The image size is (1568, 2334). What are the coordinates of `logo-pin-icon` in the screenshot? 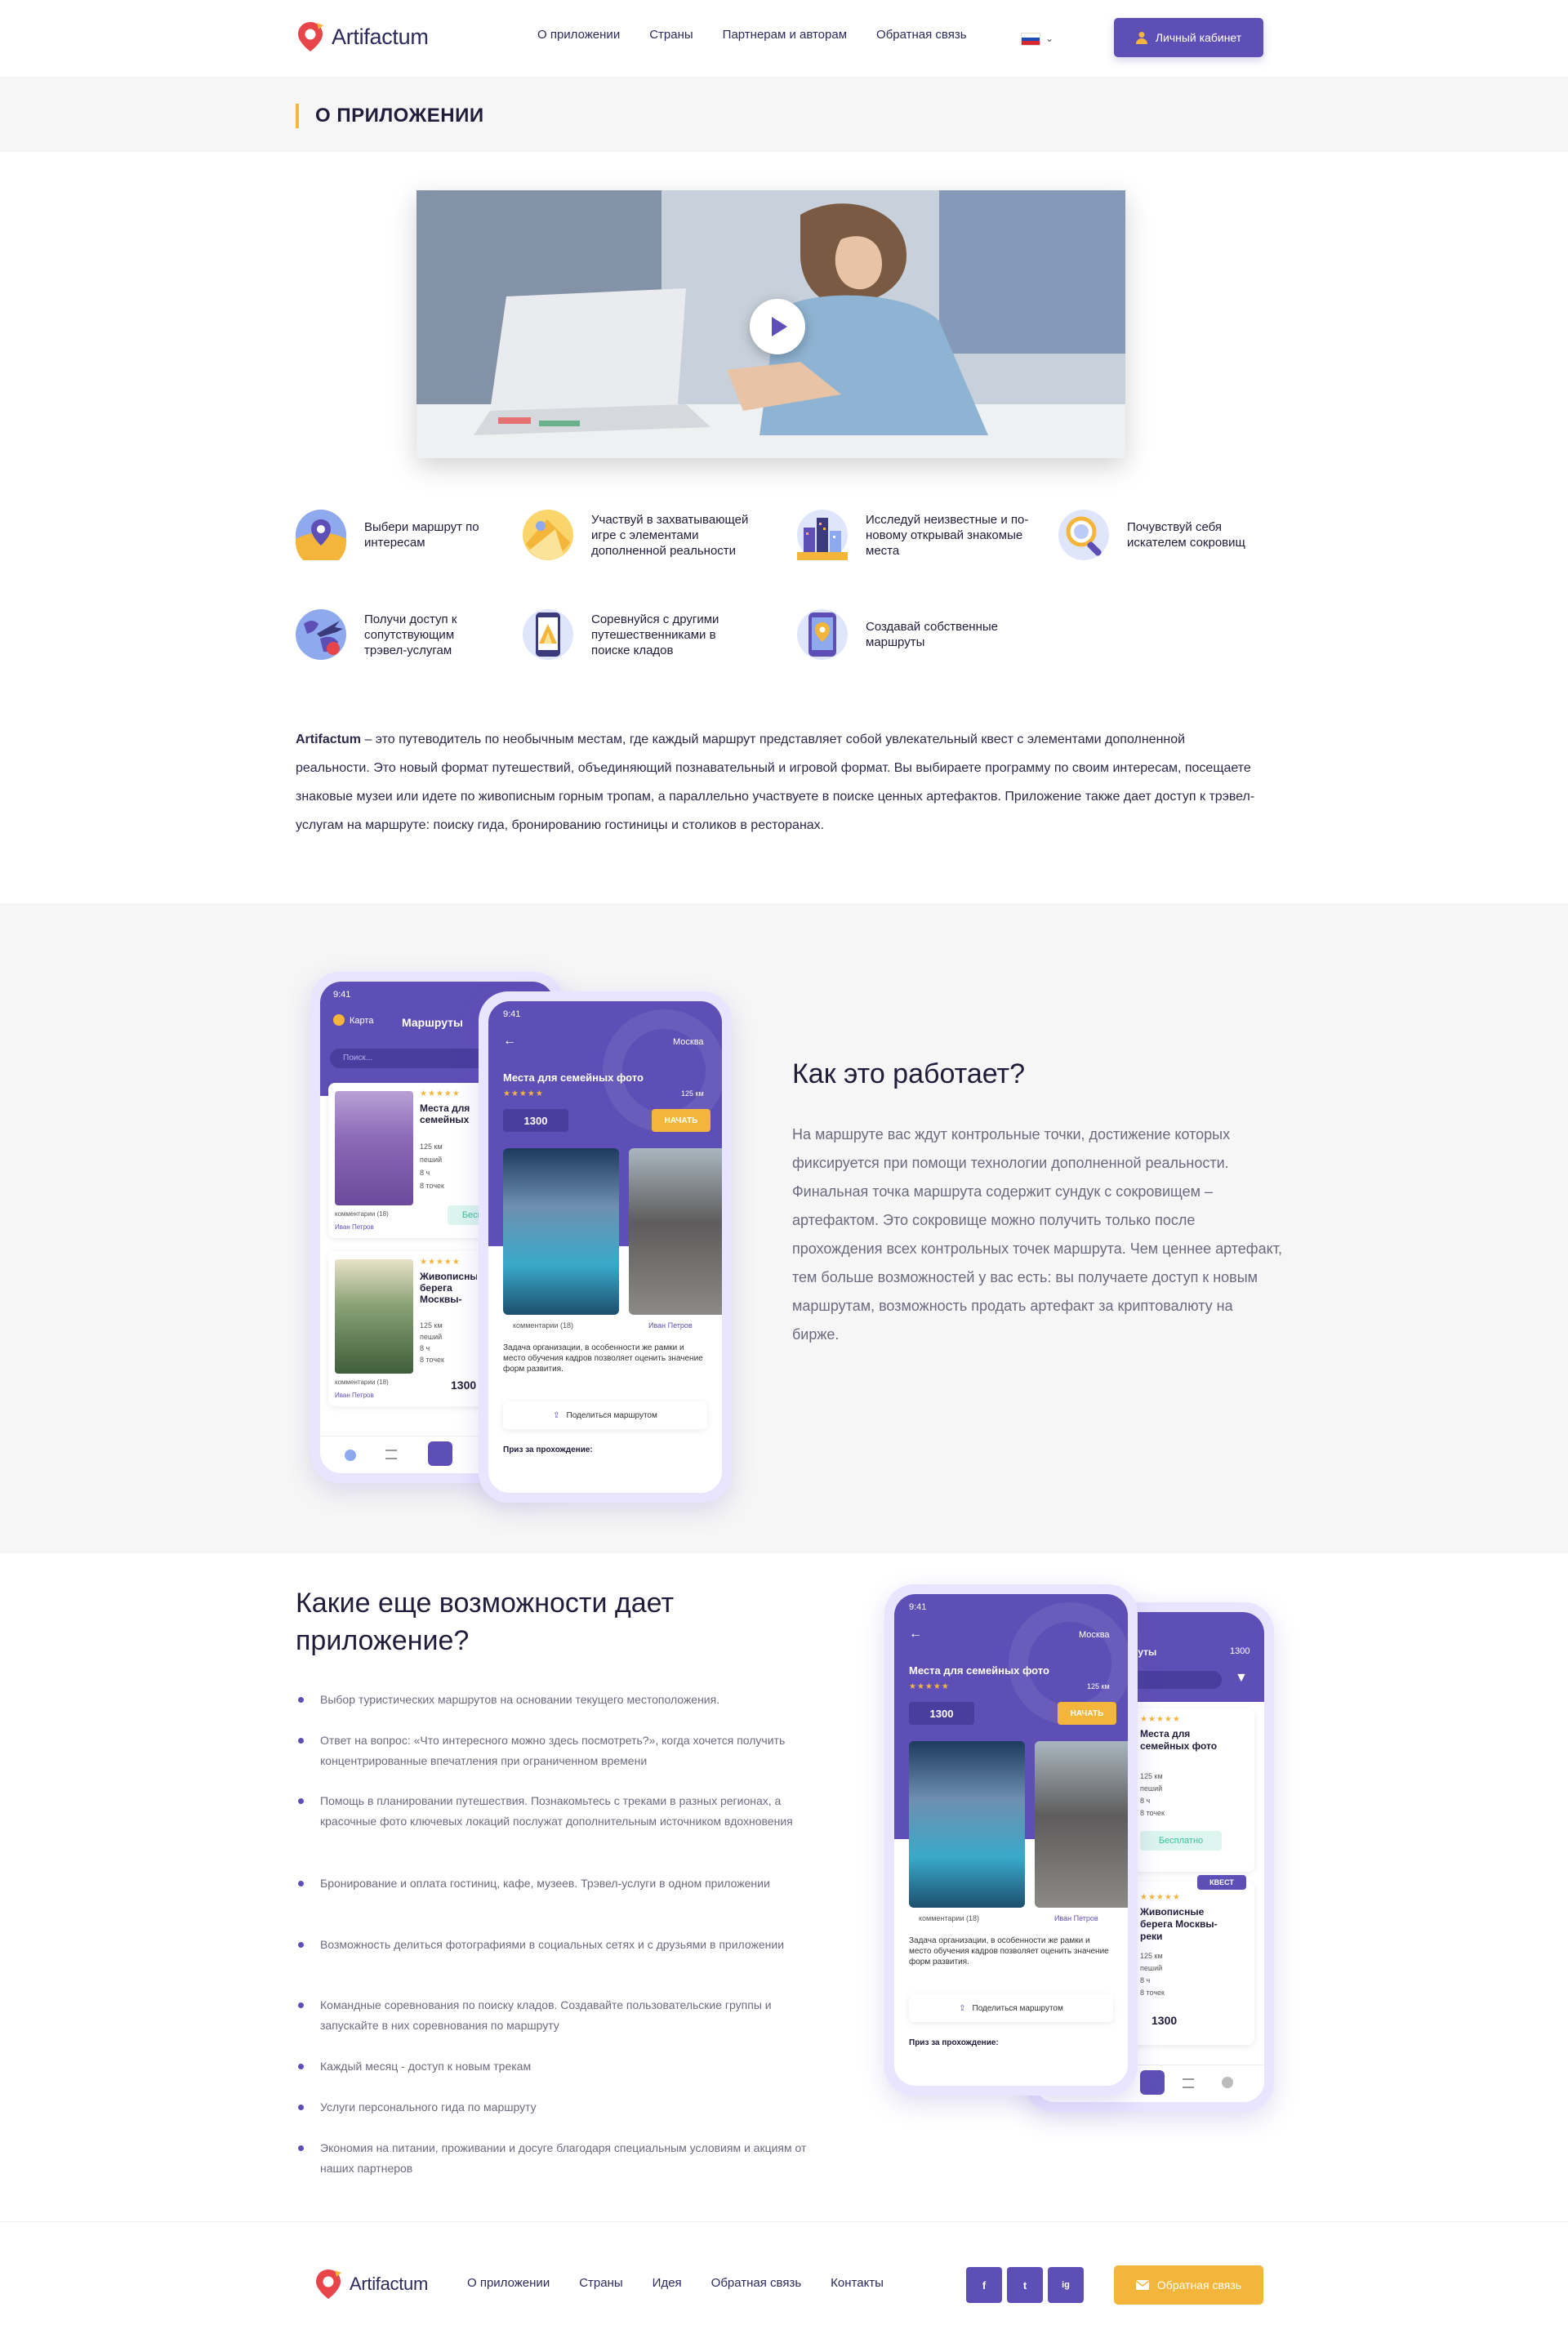 It's located at (328, 2284).